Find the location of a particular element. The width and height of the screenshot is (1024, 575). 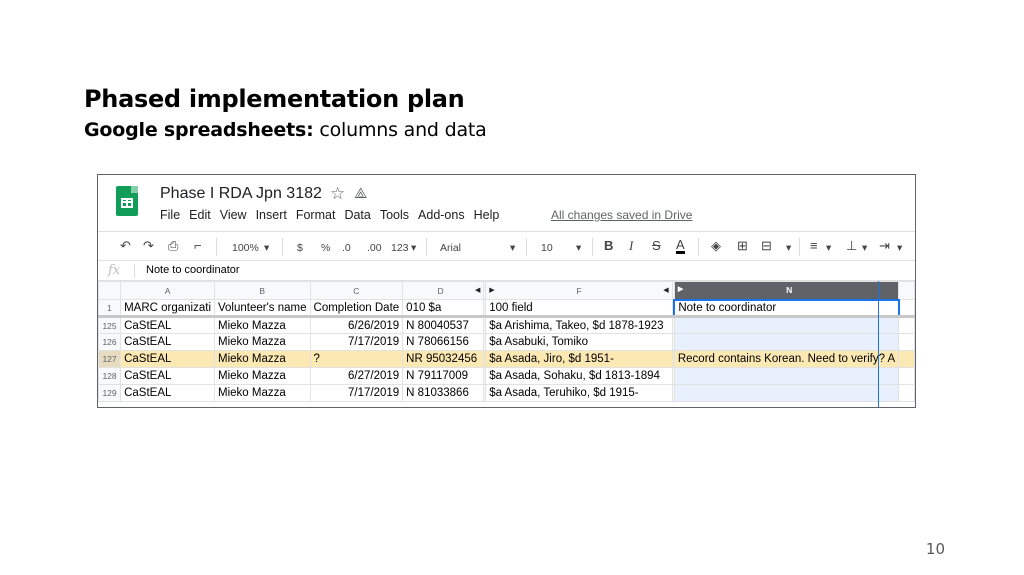

table-cell: 6/26/2019 is located at coordinates (356, 325).